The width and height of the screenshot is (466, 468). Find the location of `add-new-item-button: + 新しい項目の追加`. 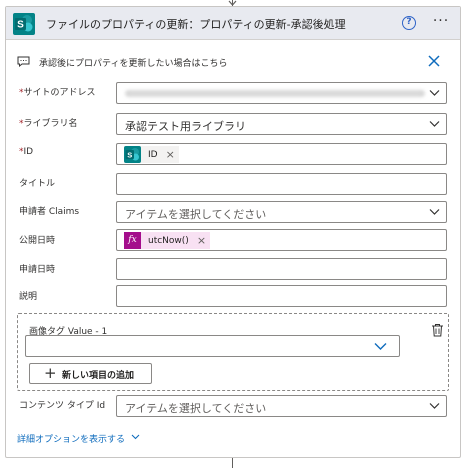

add-new-item-button: + 新しい項目の追加 is located at coordinates (90, 373).